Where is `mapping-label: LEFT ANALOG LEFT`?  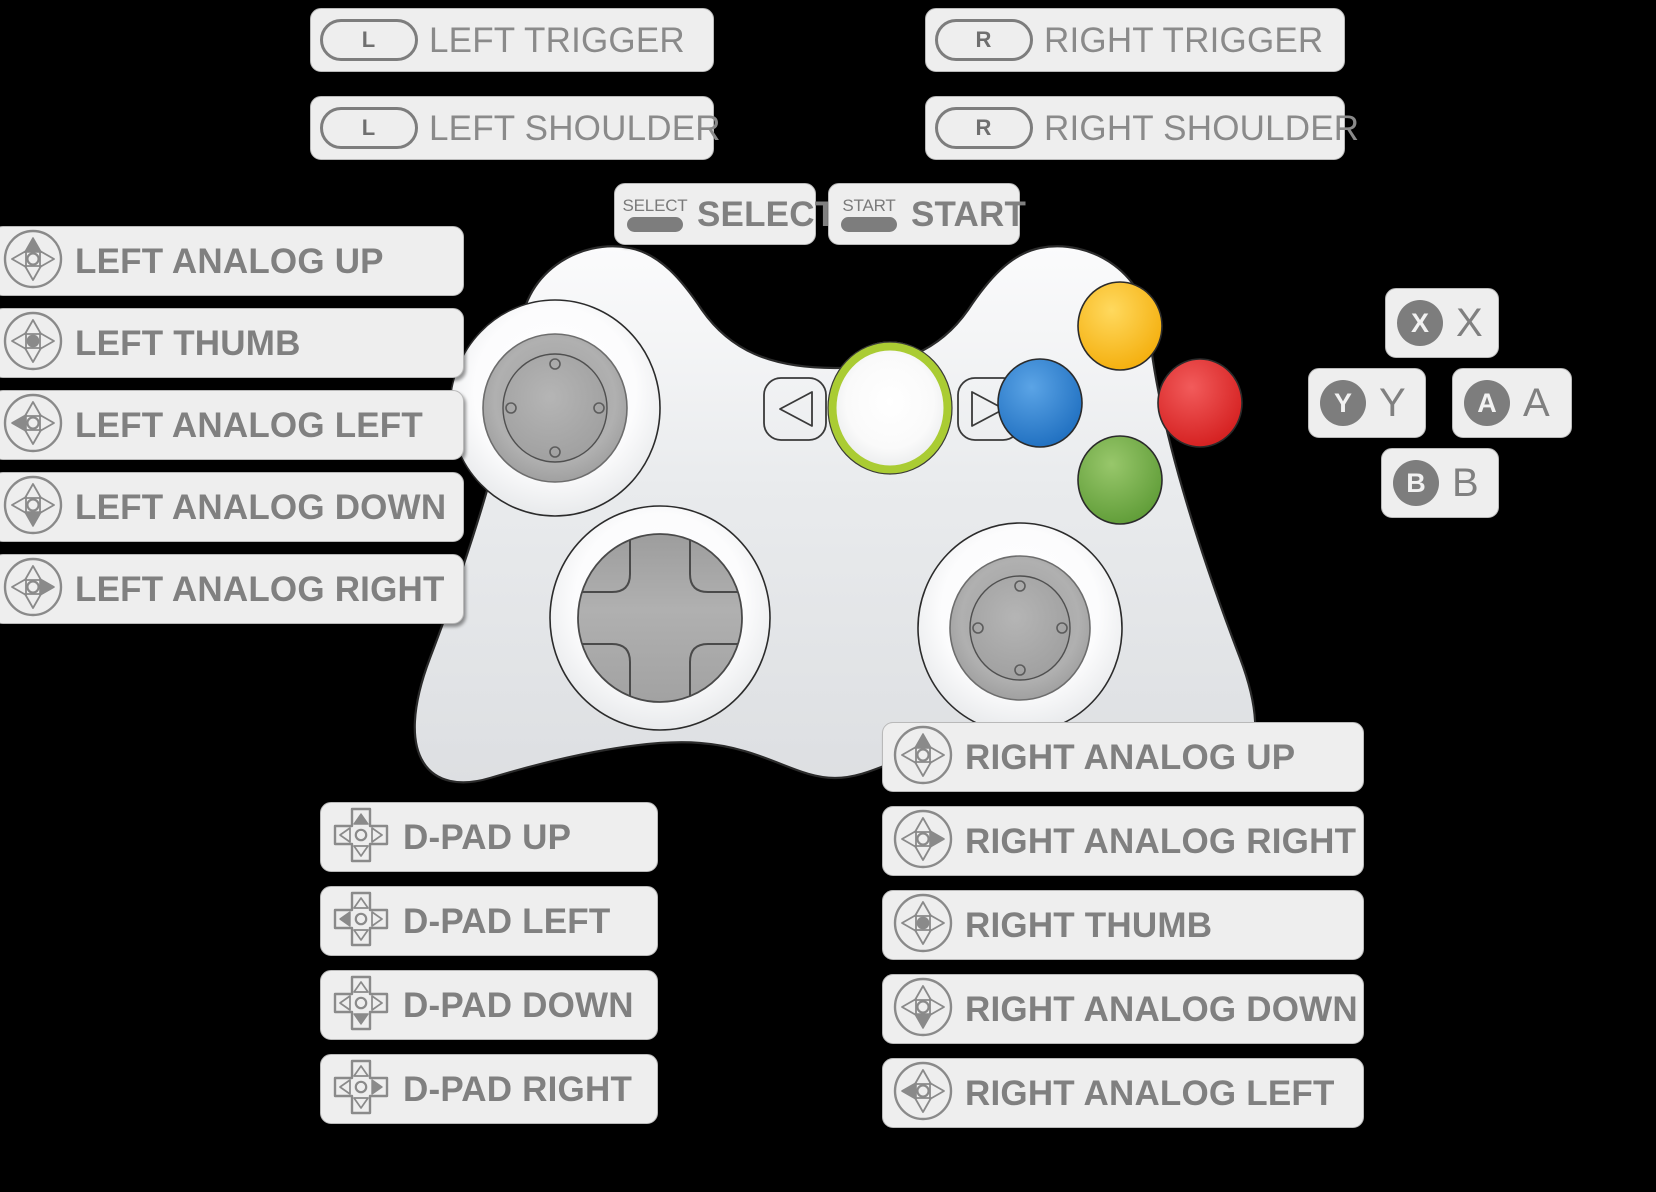 mapping-label: LEFT ANALOG LEFT is located at coordinates (249, 425).